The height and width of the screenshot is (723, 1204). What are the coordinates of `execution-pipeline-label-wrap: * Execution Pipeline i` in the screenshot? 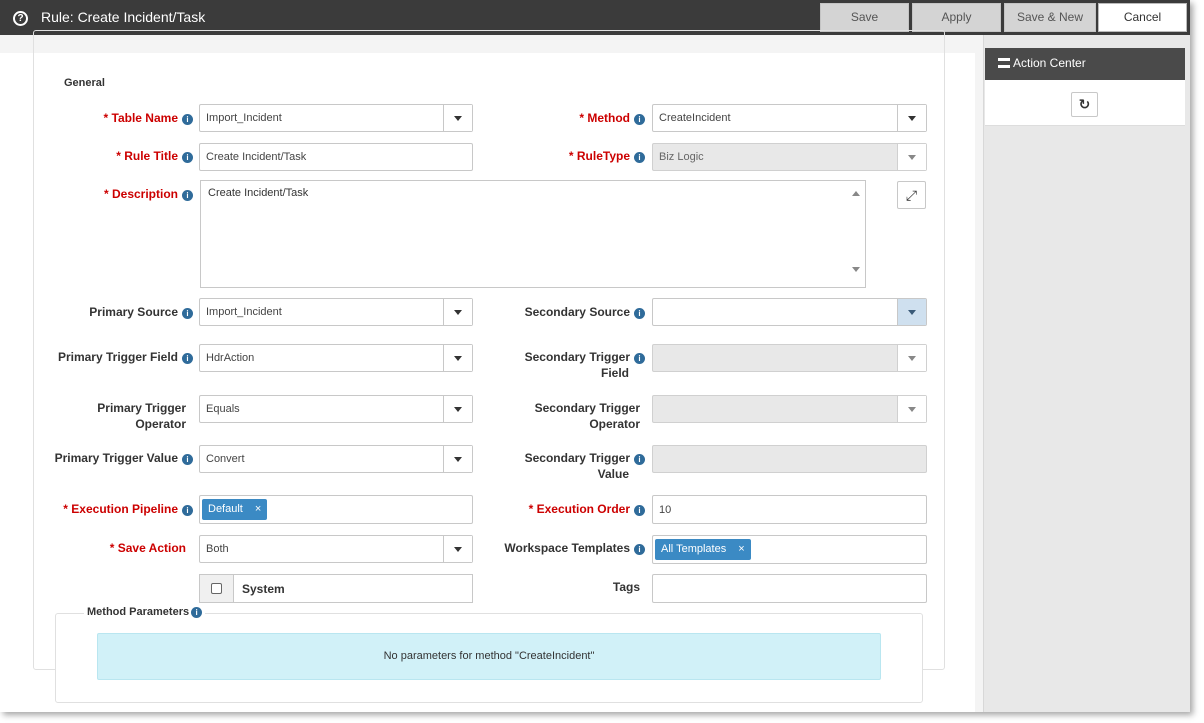 It's located at (106, 509).